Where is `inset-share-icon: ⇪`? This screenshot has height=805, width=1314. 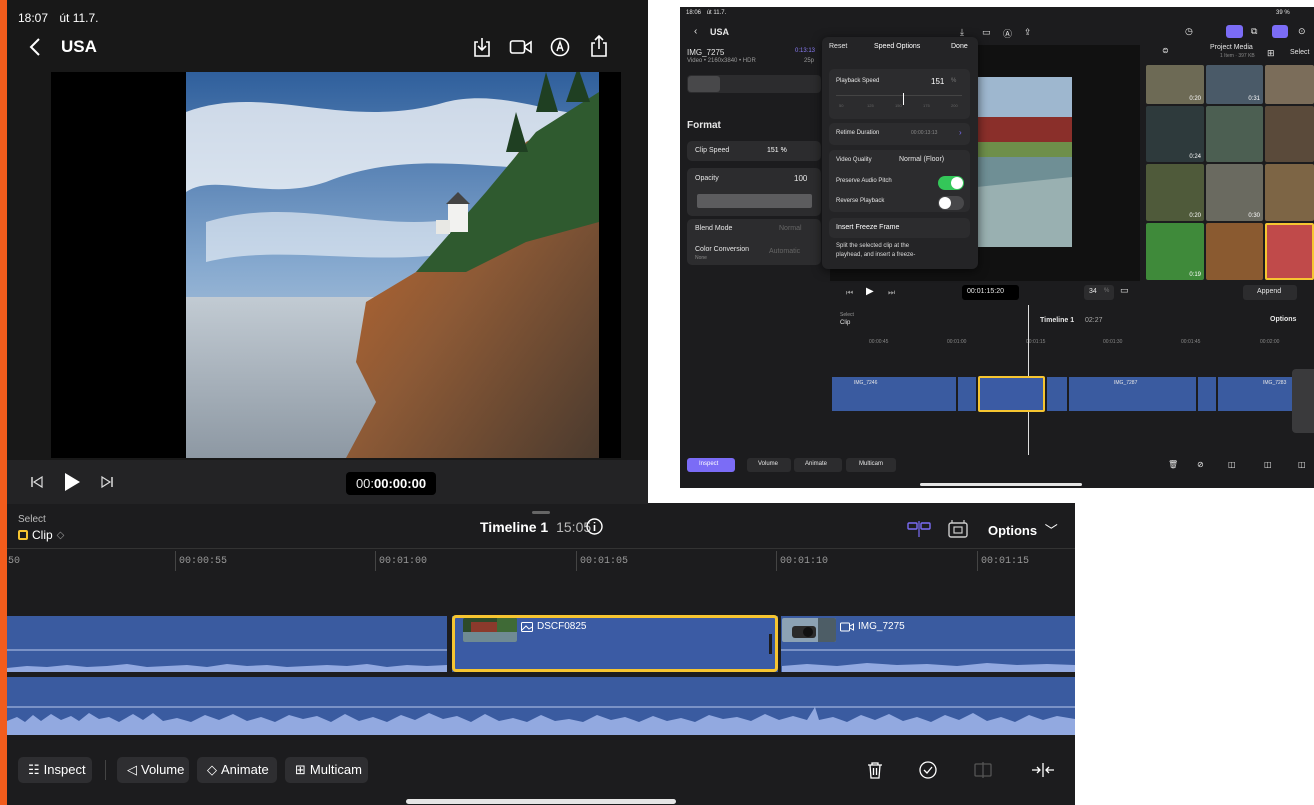
inset-share-icon: ⇪ is located at coordinates (1028, 32).